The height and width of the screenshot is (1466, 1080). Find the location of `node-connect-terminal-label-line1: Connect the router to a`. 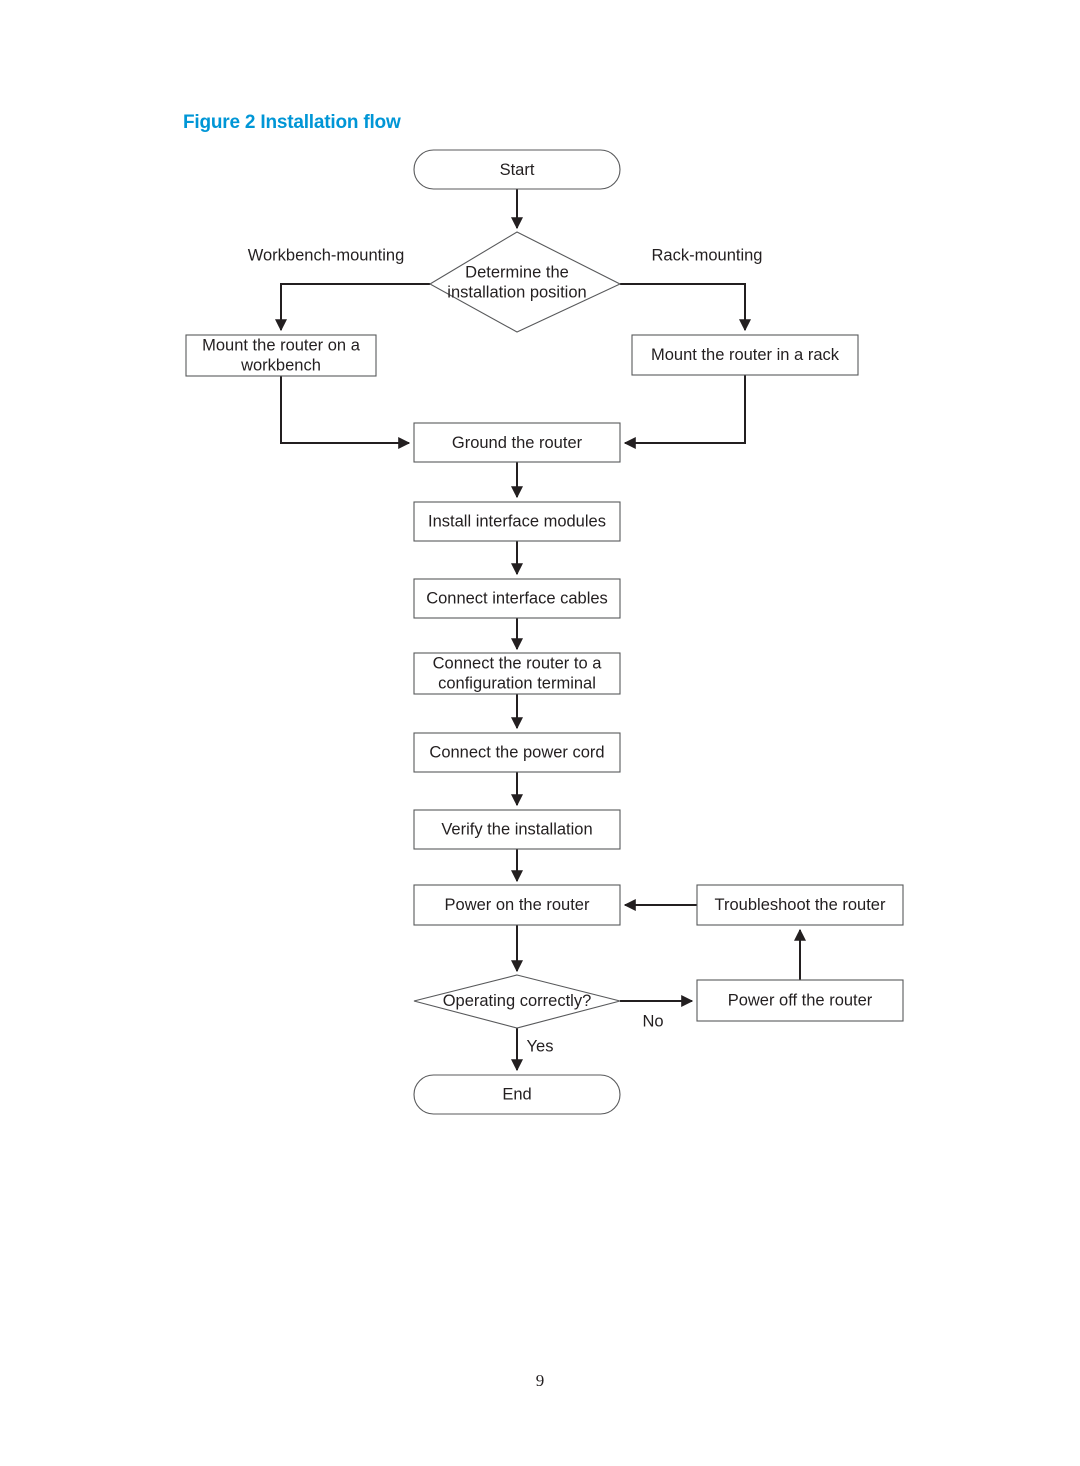

node-connect-terminal-label-line1: Connect the router to a is located at coordinates (518, 663).